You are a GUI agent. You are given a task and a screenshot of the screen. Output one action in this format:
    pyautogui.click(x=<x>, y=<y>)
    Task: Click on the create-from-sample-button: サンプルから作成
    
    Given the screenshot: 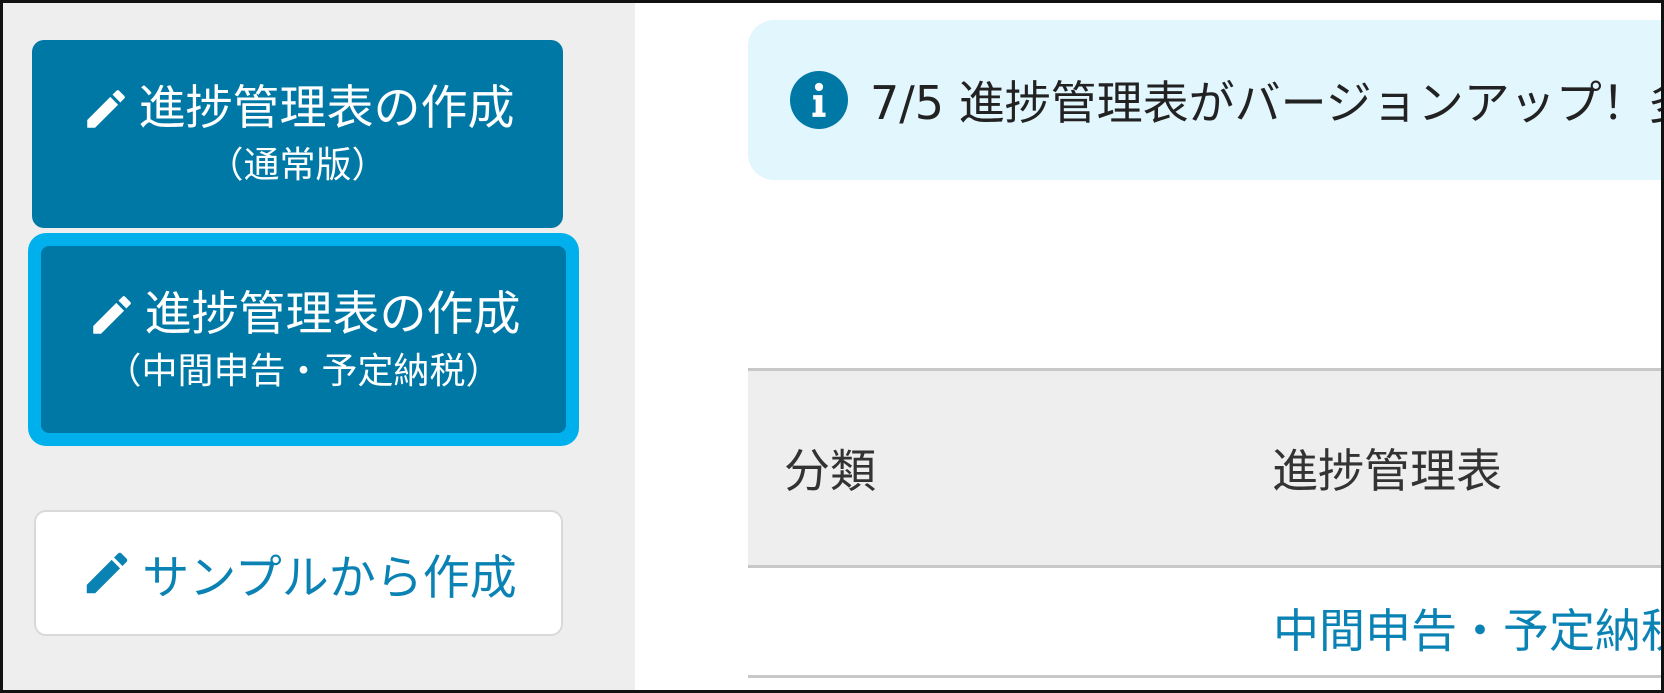 What is the action you would take?
    pyautogui.click(x=298, y=573)
    